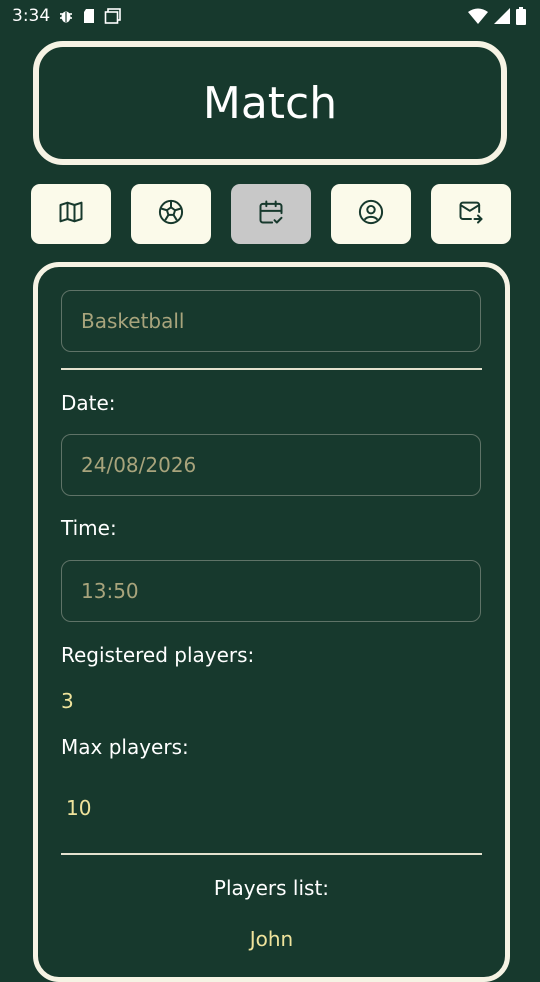 This screenshot has height=982, width=540. Describe the element at coordinates (271, 591) in the screenshot. I see `time-field: 13:50` at that location.